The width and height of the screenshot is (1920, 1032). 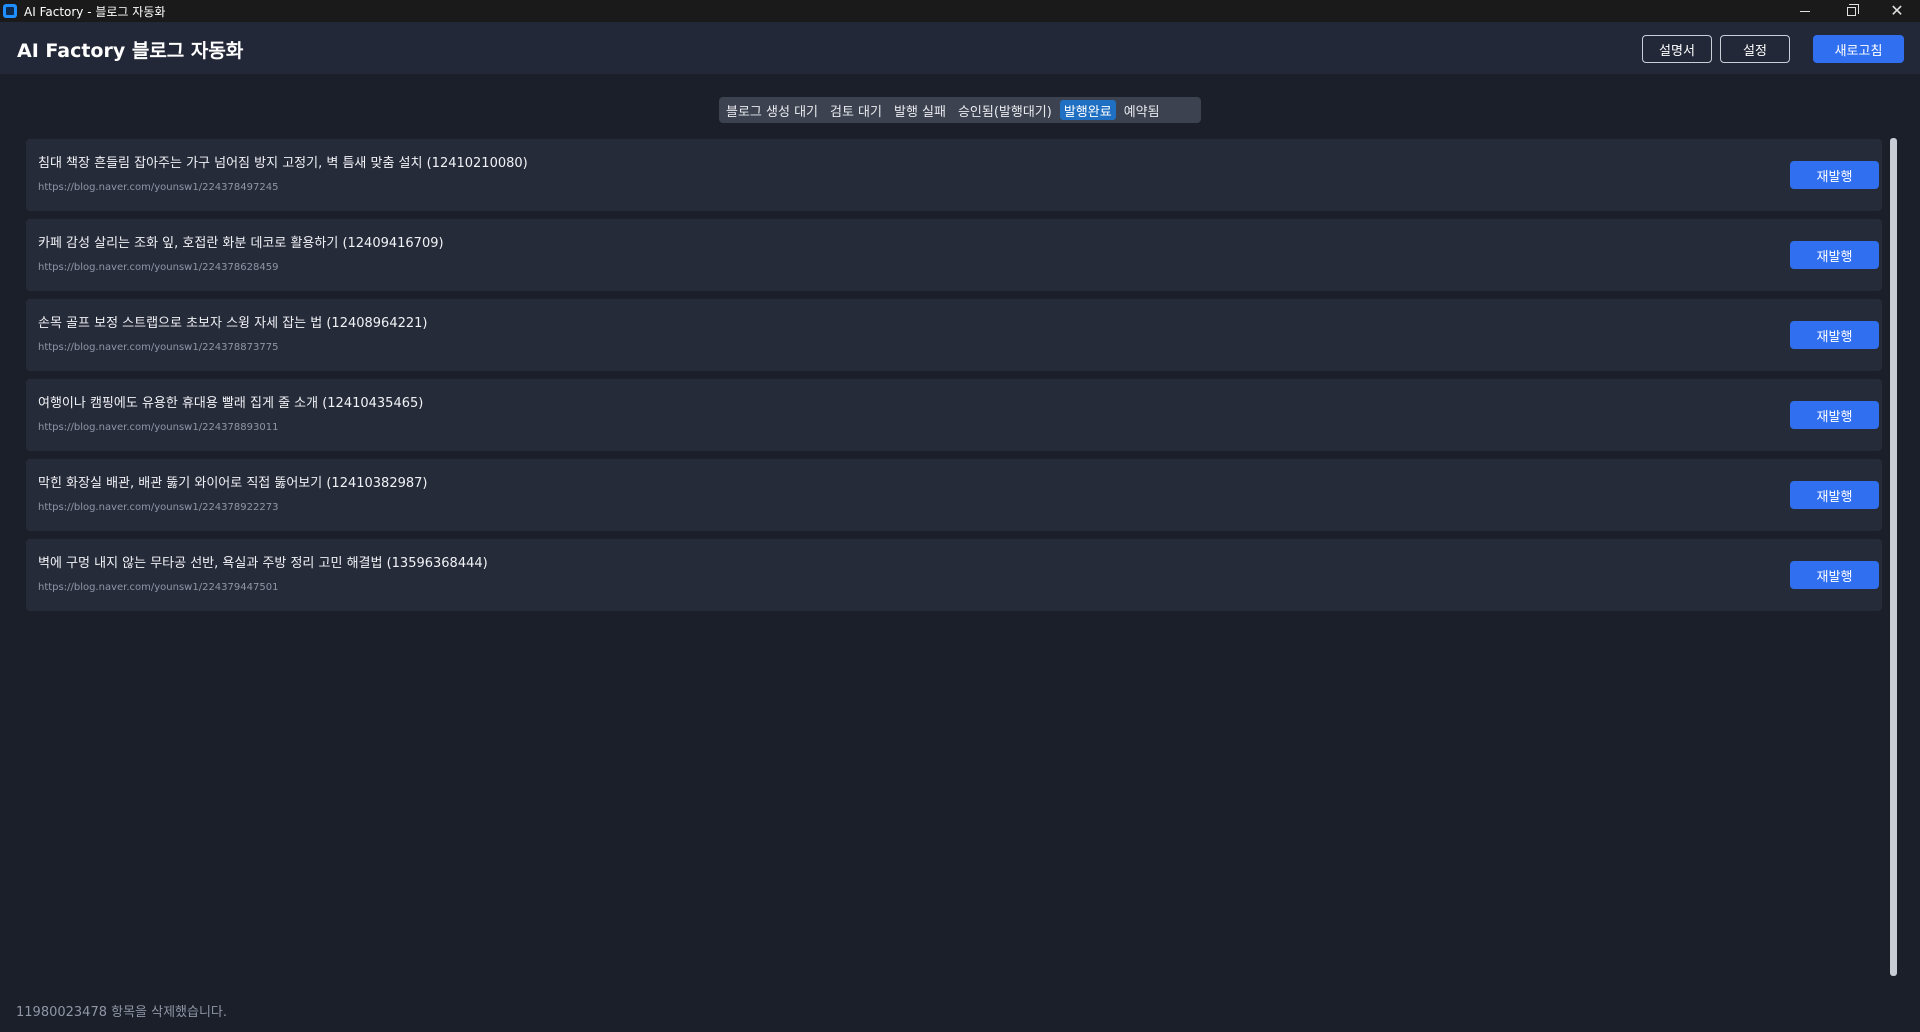 What do you see at coordinates (1677, 49) in the screenshot?
I see `manual-button: 설명서` at bounding box center [1677, 49].